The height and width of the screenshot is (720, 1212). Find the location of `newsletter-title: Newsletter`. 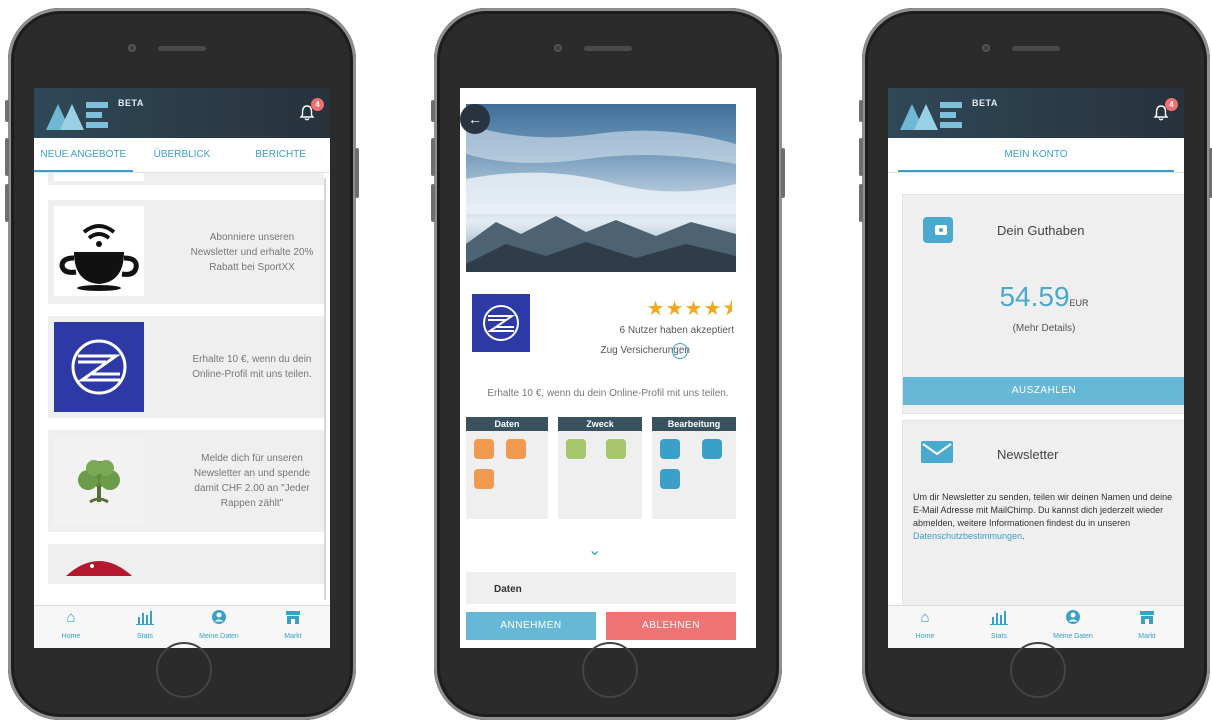

newsletter-title: Newsletter is located at coordinates (1028, 454).